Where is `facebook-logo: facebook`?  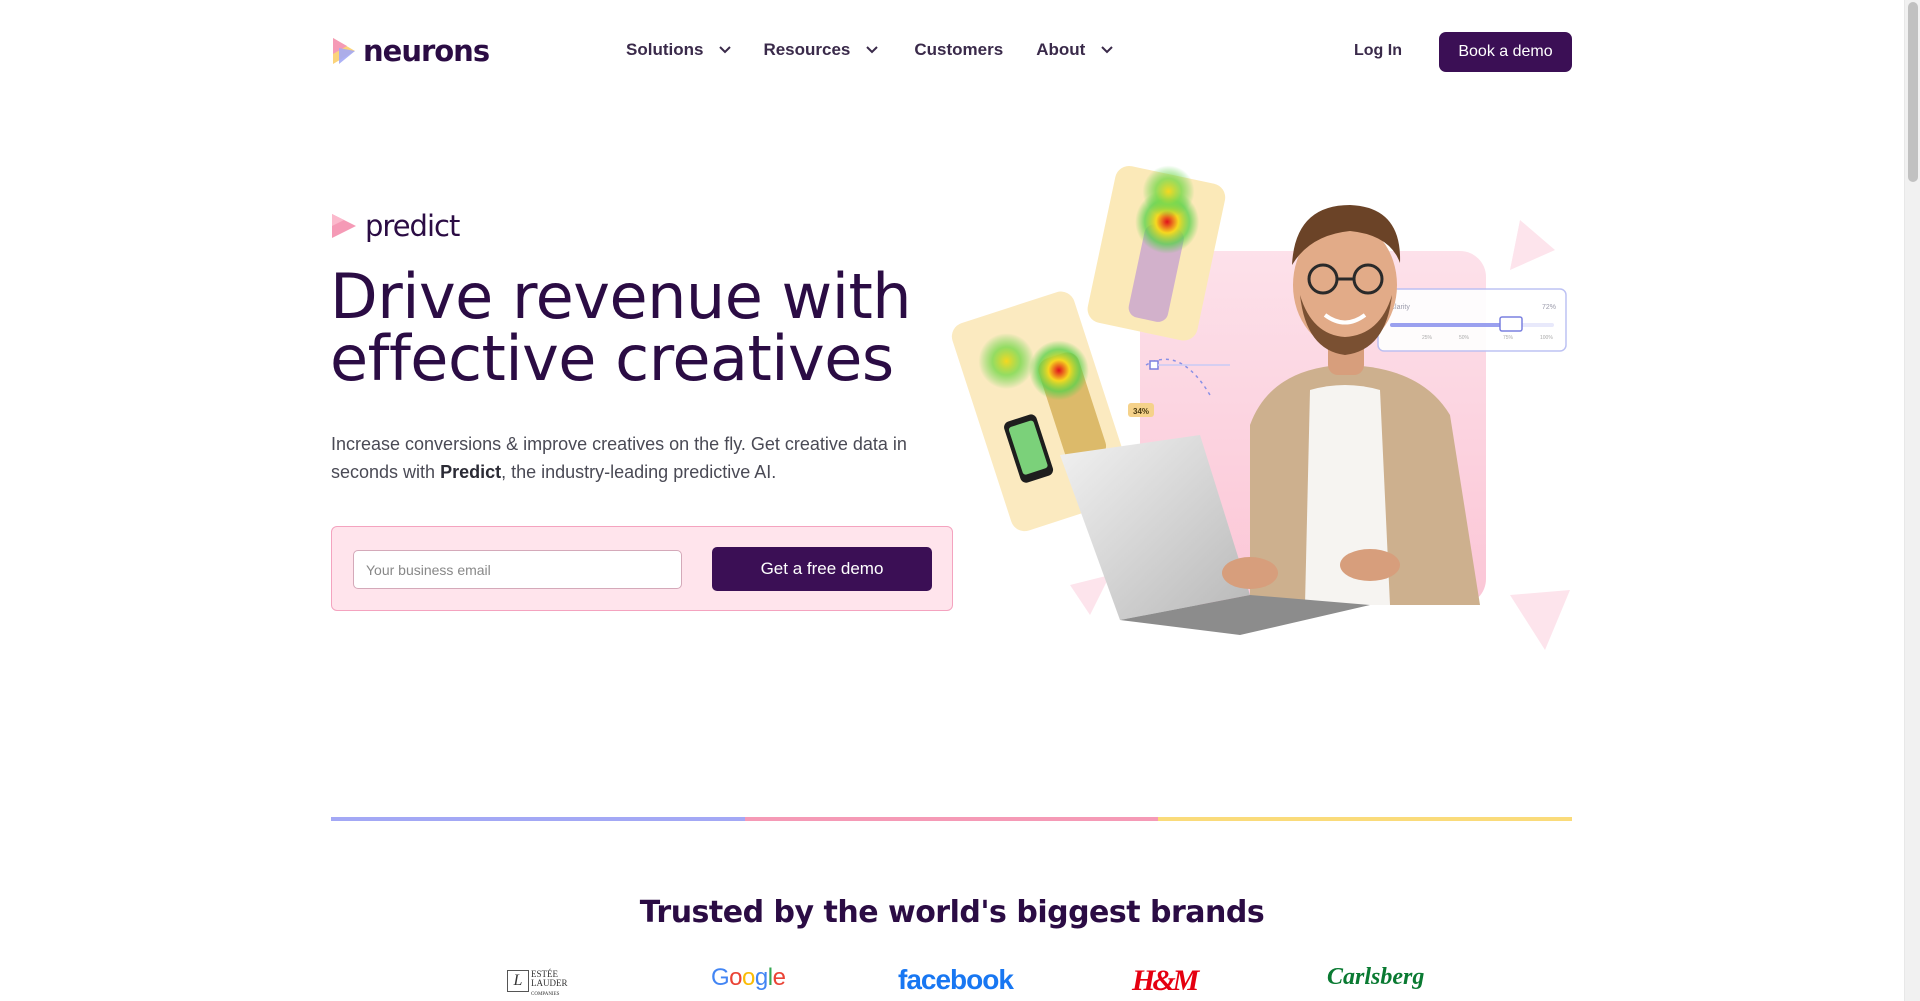
facebook-logo: facebook is located at coordinates (956, 979).